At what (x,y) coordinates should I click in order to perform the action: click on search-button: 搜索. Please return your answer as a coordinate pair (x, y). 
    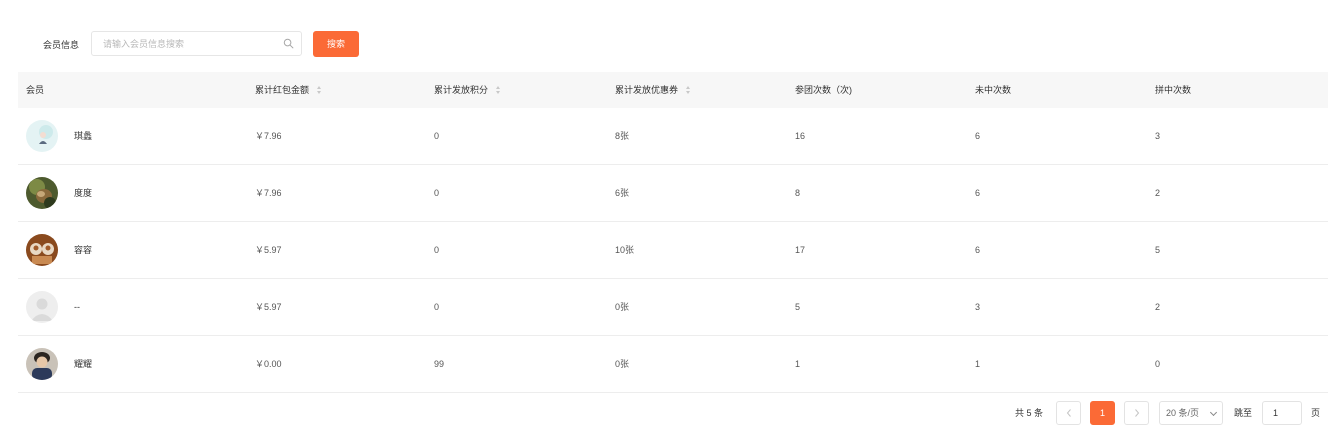
    Looking at the image, I should click on (336, 44).